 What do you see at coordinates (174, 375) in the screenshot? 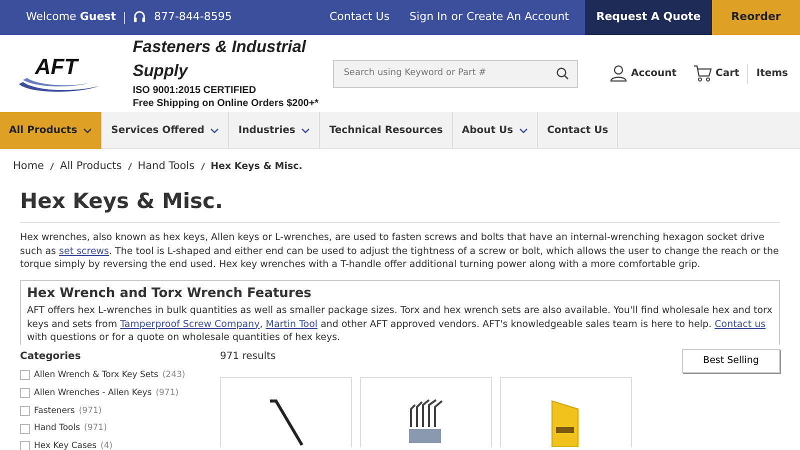
I see `category-count: (243)` at bounding box center [174, 375].